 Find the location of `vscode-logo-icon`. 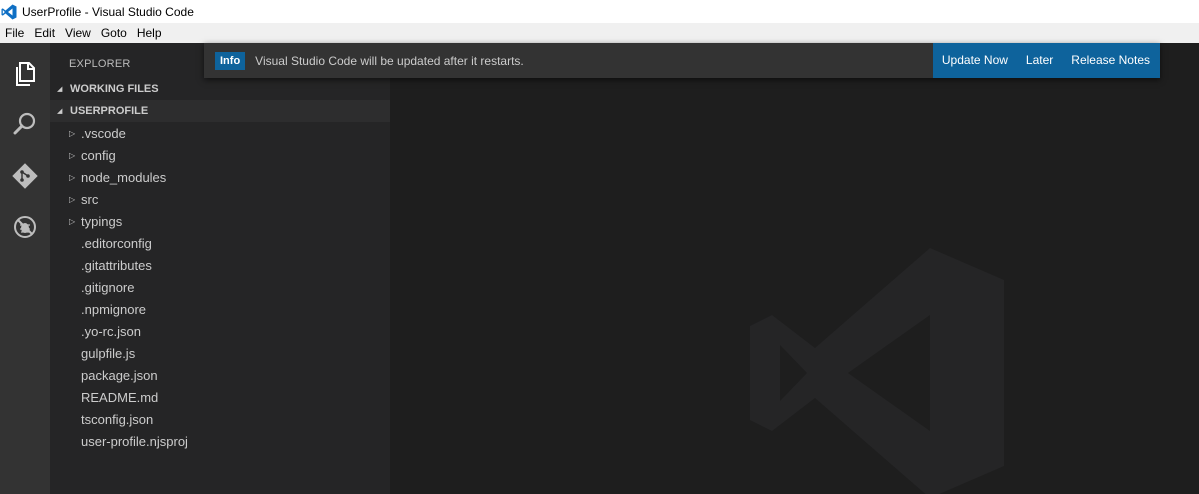

vscode-logo-icon is located at coordinates (9, 11).